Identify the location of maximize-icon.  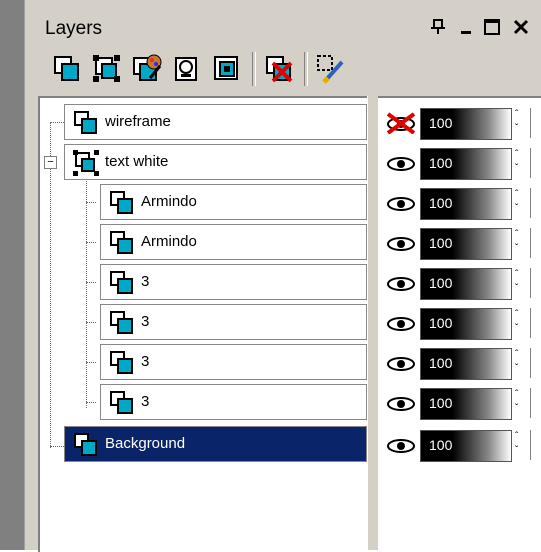
(493, 27).